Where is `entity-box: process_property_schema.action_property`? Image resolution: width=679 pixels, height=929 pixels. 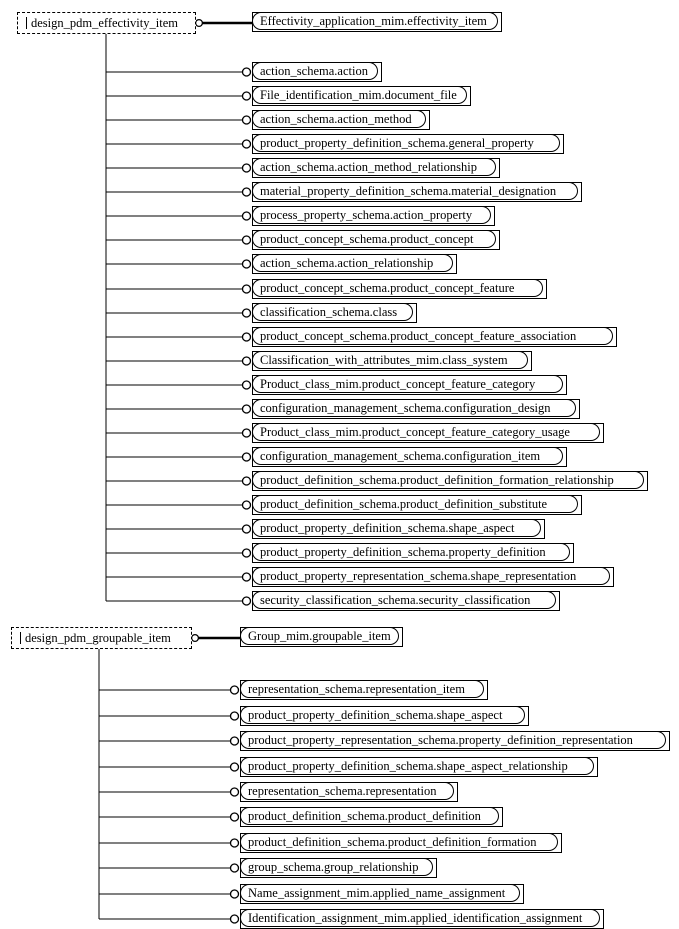 entity-box: process_property_schema.action_property is located at coordinates (373, 216).